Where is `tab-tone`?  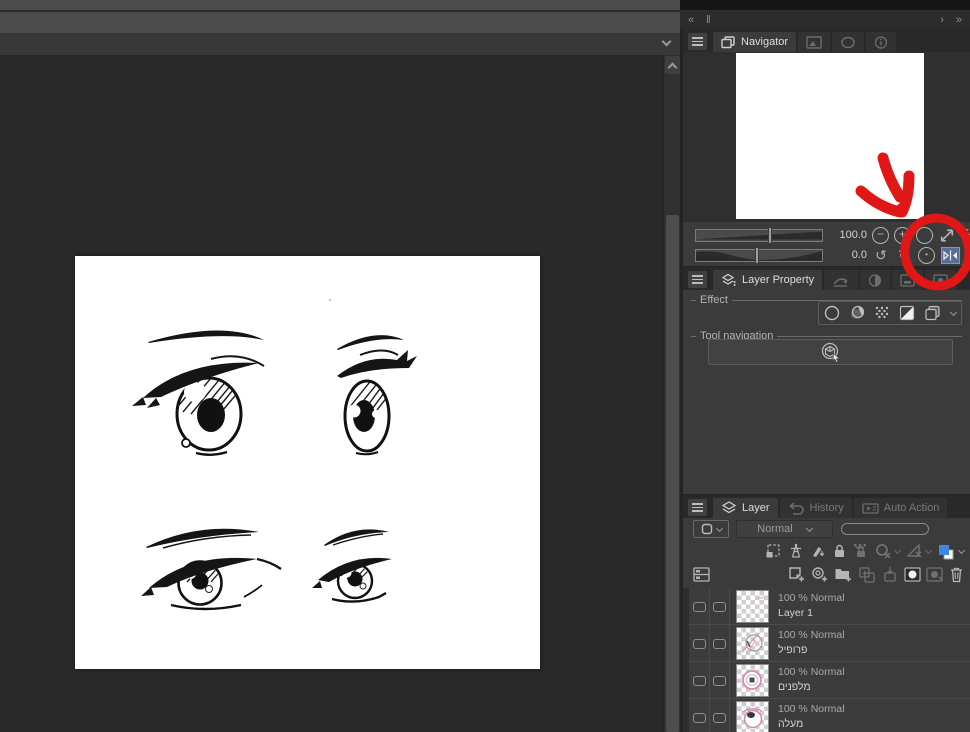 tab-tone is located at coordinates (875, 280).